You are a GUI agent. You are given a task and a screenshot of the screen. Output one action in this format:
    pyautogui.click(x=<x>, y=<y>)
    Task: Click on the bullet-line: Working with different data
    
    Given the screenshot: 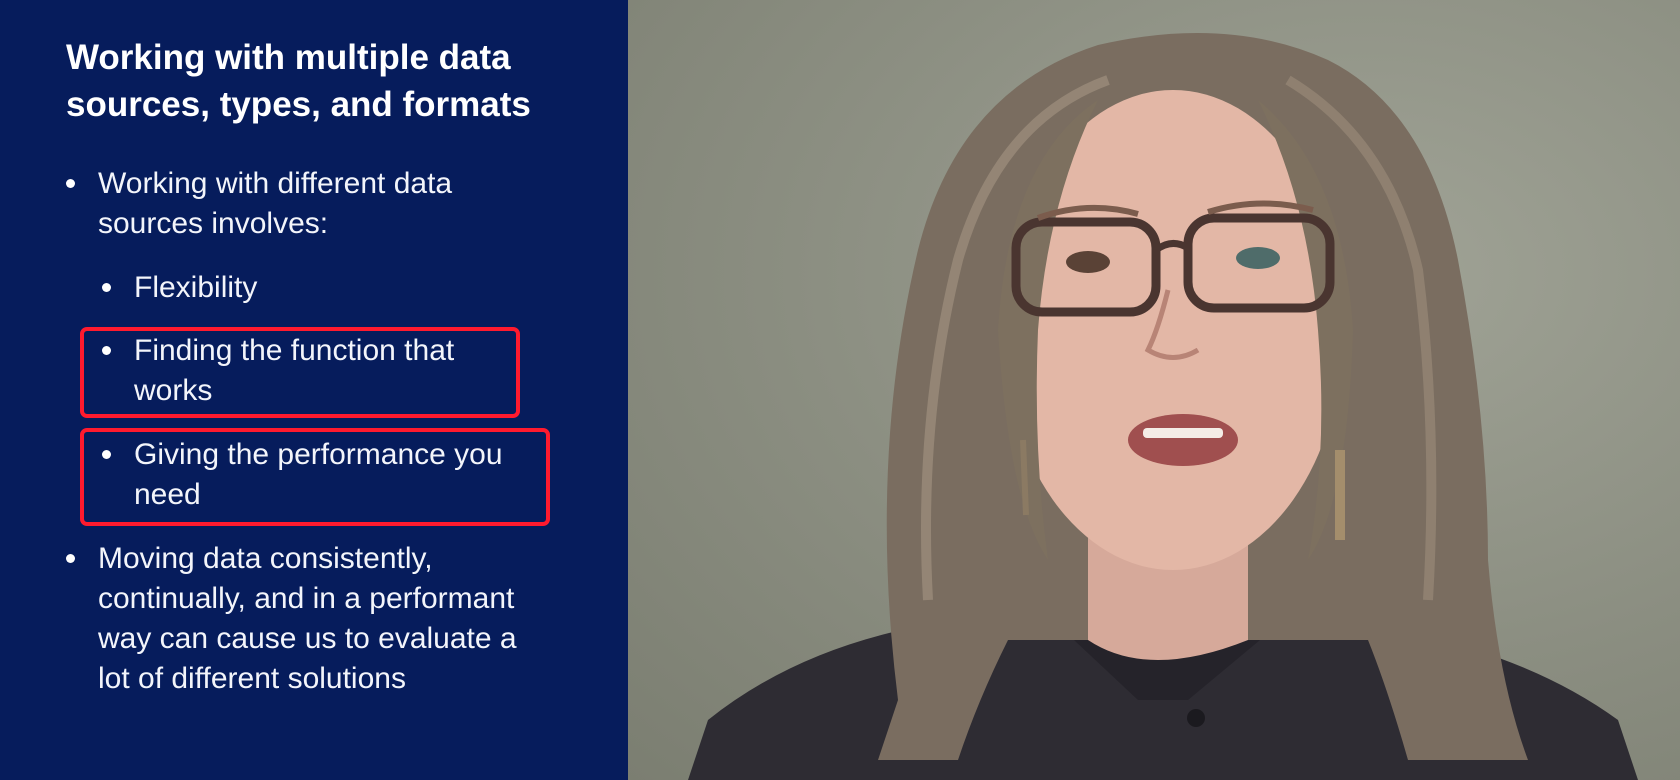 What is the action you would take?
    pyautogui.click(x=275, y=183)
    